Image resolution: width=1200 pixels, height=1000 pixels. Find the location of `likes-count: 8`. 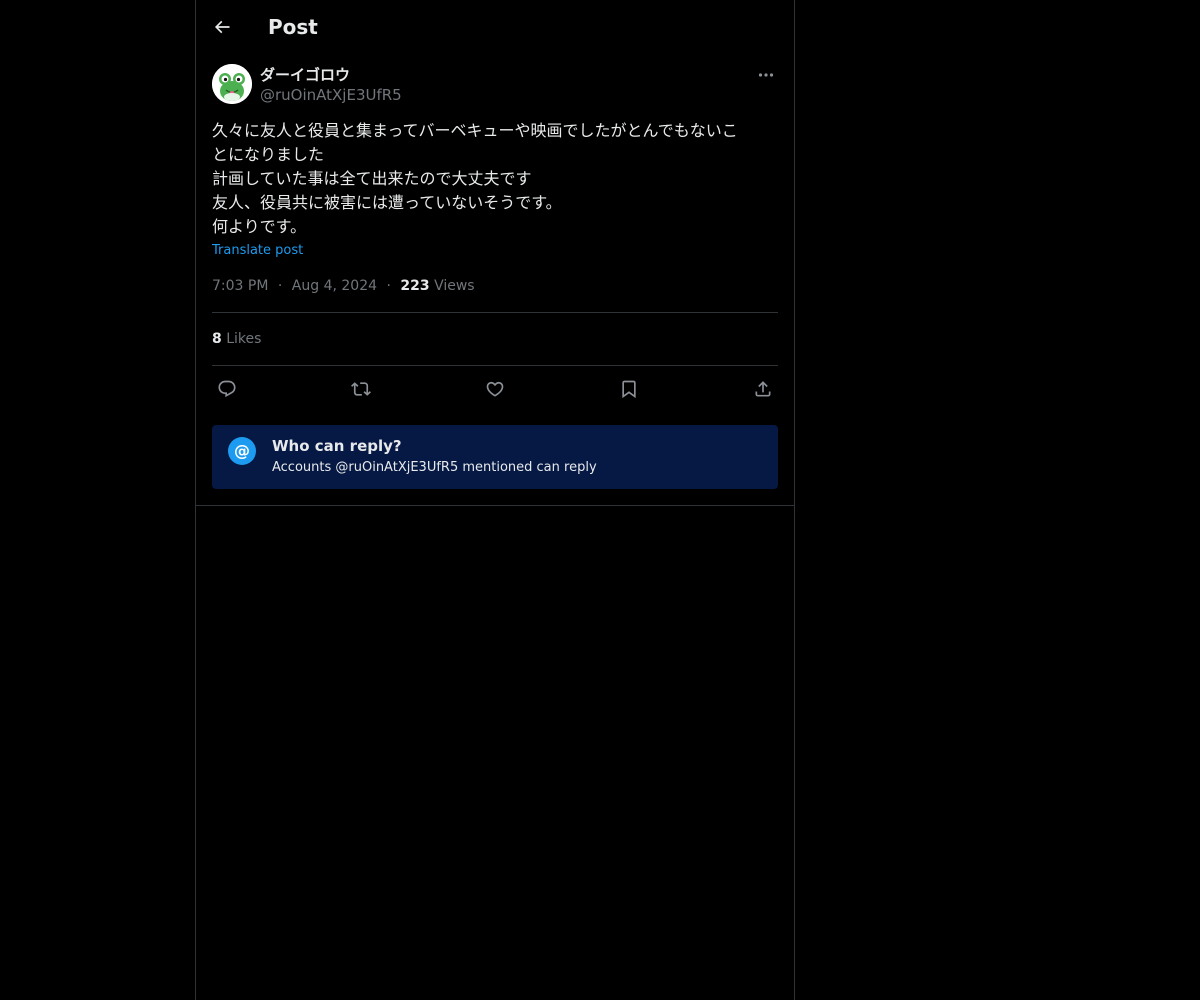

likes-count: 8 is located at coordinates (217, 339).